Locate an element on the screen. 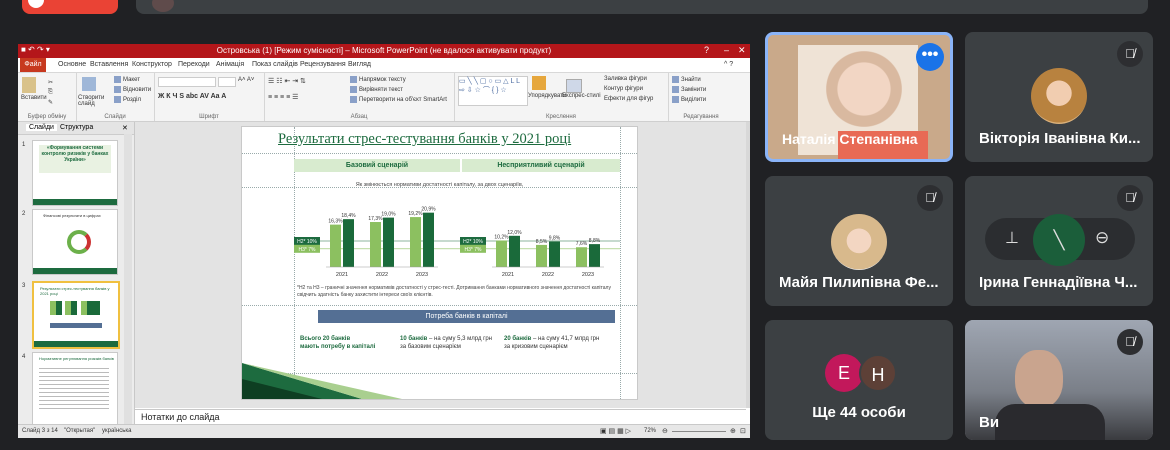  bar-value-label: 8,5% is located at coordinates (542, 242).